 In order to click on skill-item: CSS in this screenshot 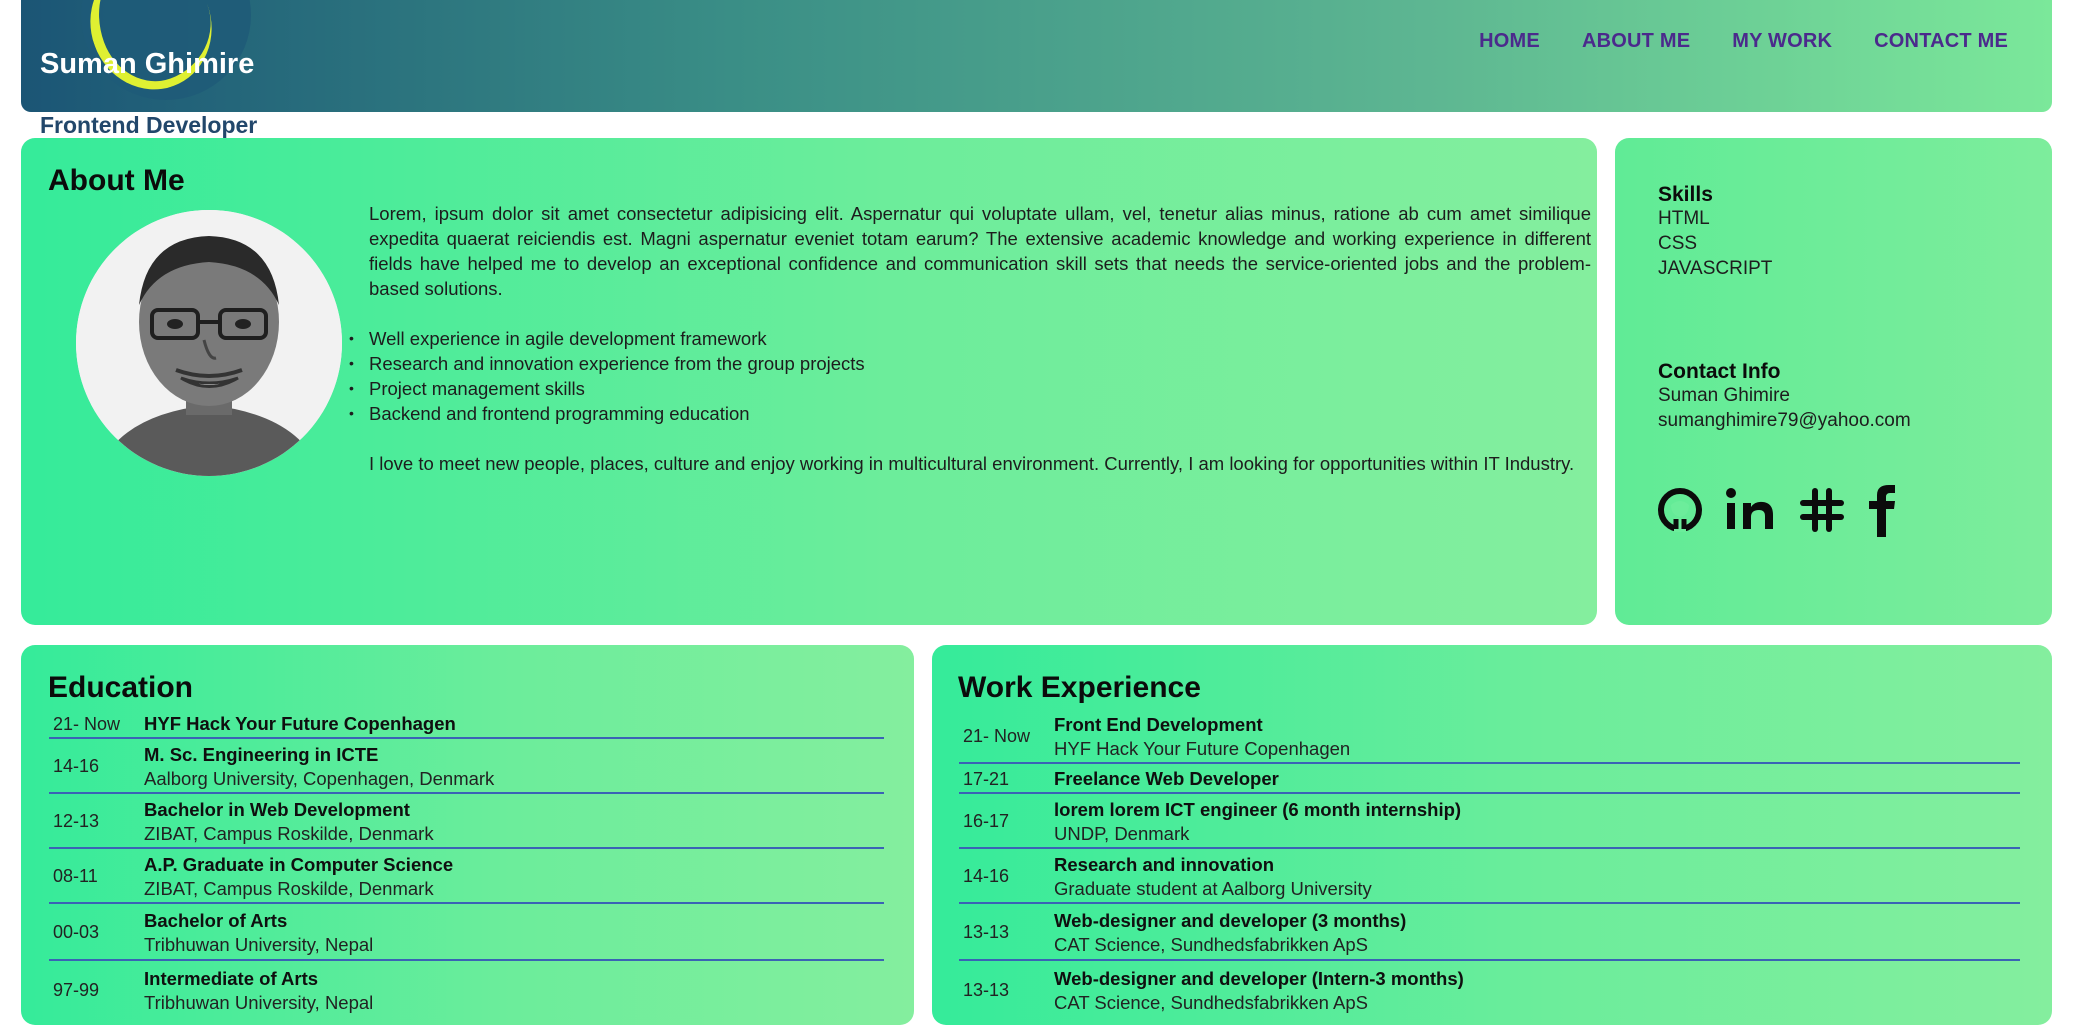, I will do `click(1678, 243)`.